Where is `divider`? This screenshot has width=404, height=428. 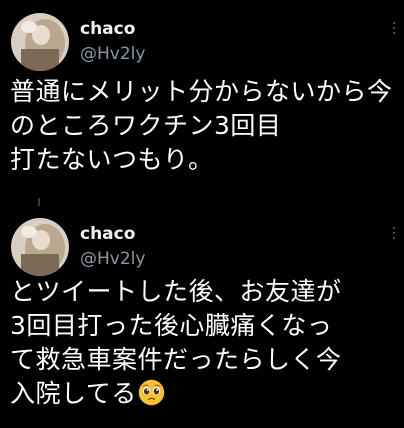 divider is located at coordinates (202, 199).